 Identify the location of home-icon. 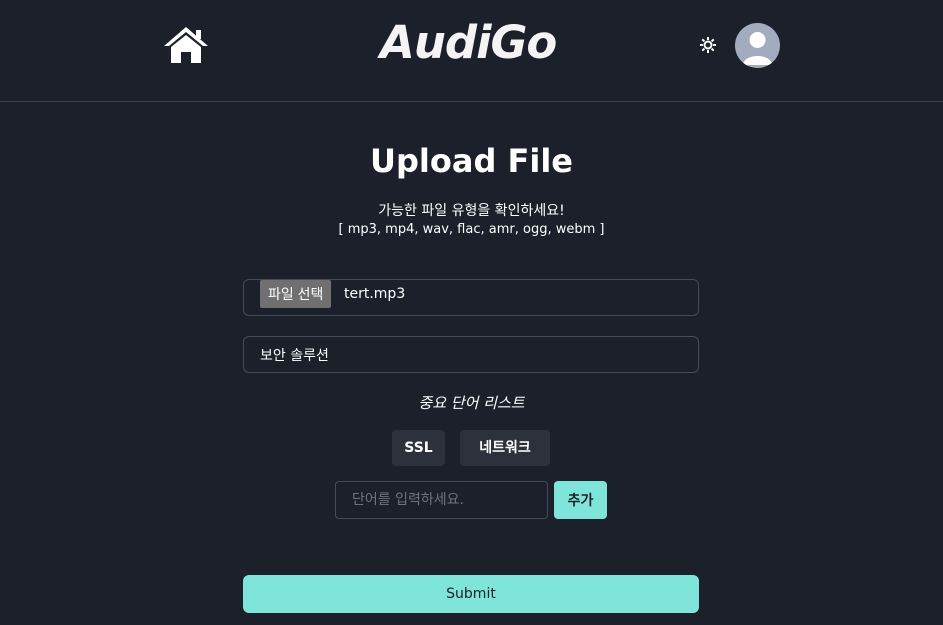
(186, 45).